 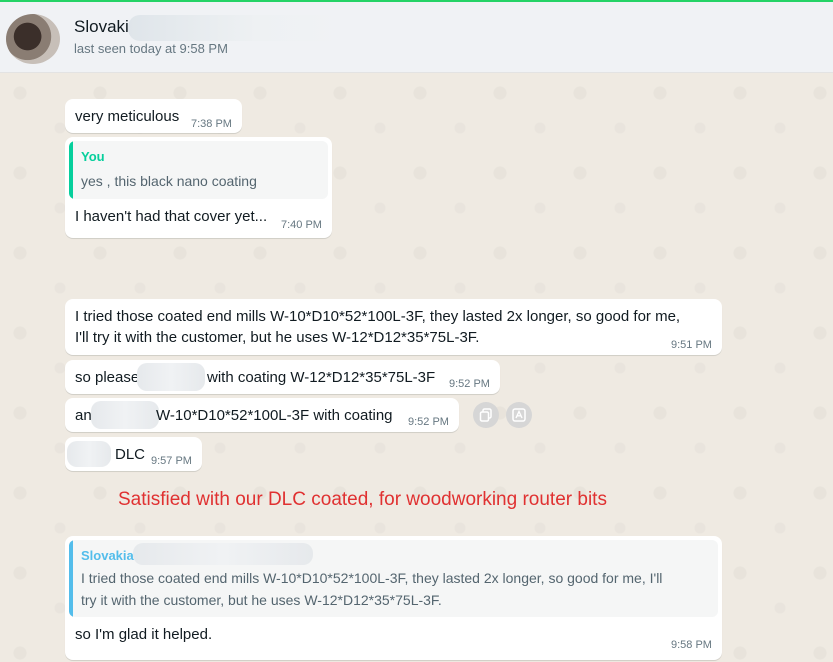 I want to click on quote-author: You, so click(x=93, y=156).